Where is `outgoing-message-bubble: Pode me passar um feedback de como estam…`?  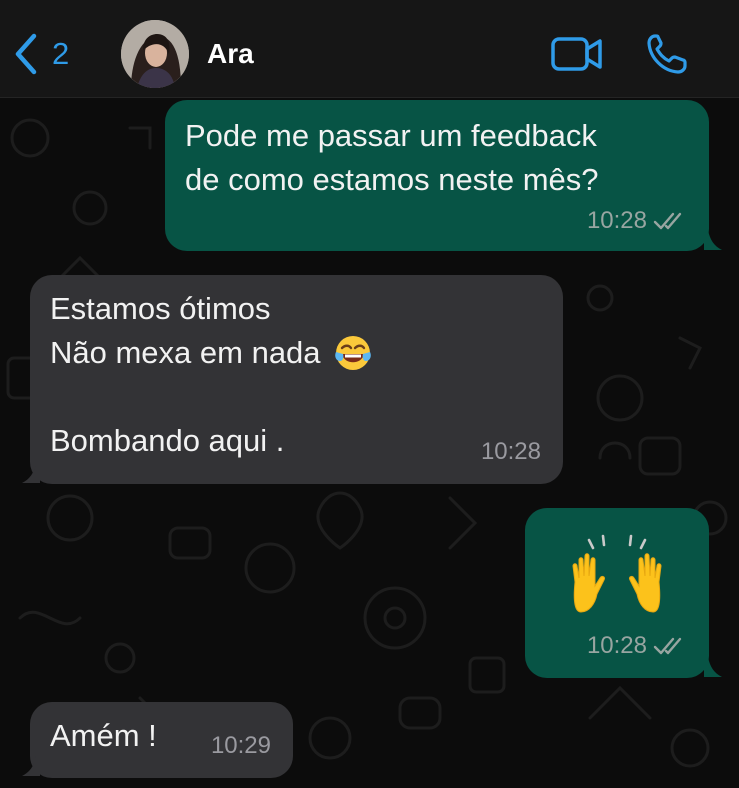 outgoing-message-bubble: Pode me passar um feedback de como estam… is located at coordinates (437, 175).